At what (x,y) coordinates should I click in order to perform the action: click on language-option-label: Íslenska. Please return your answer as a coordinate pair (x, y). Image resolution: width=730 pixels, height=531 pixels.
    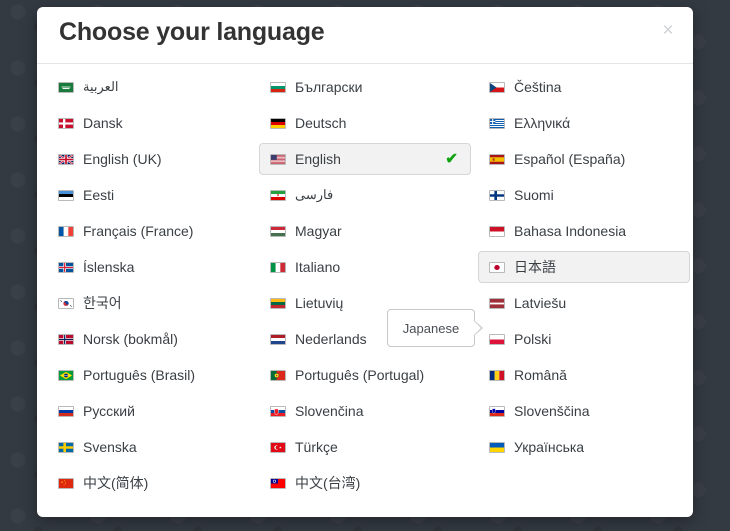
    Looking at the image, I should click on (109, 267).